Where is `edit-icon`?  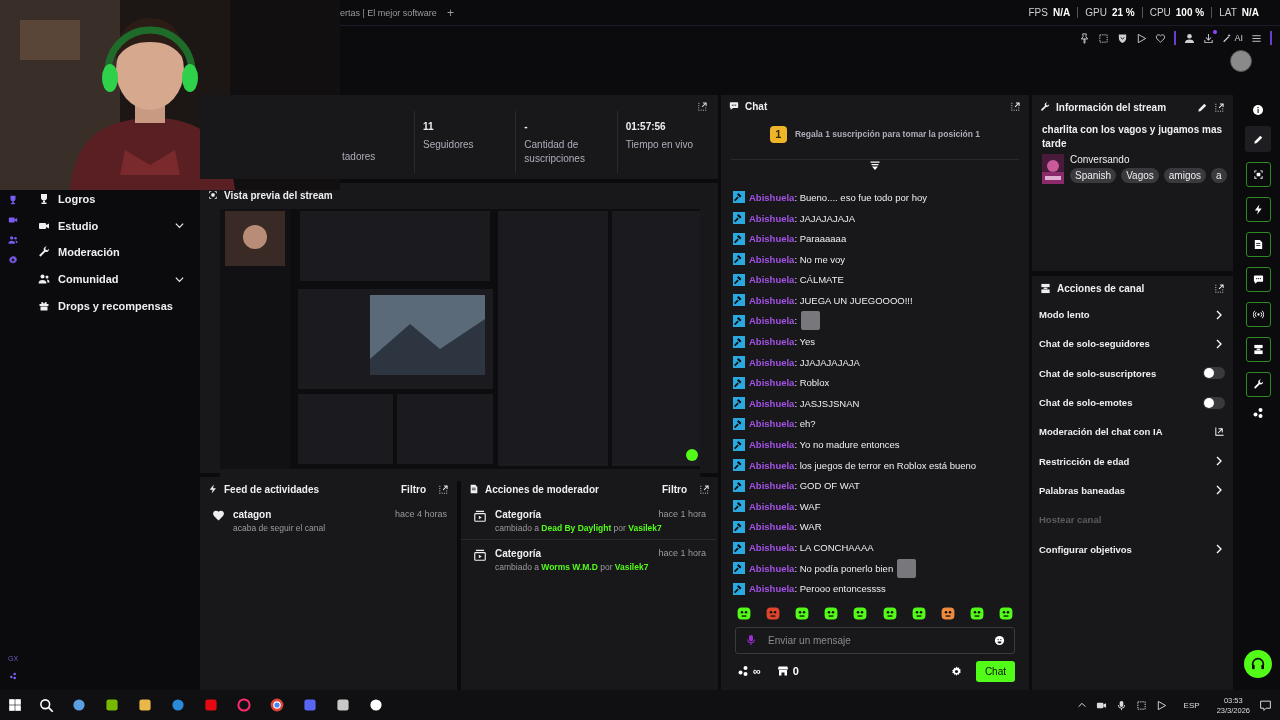 edit-icon is located at coordinates (1202, 107).